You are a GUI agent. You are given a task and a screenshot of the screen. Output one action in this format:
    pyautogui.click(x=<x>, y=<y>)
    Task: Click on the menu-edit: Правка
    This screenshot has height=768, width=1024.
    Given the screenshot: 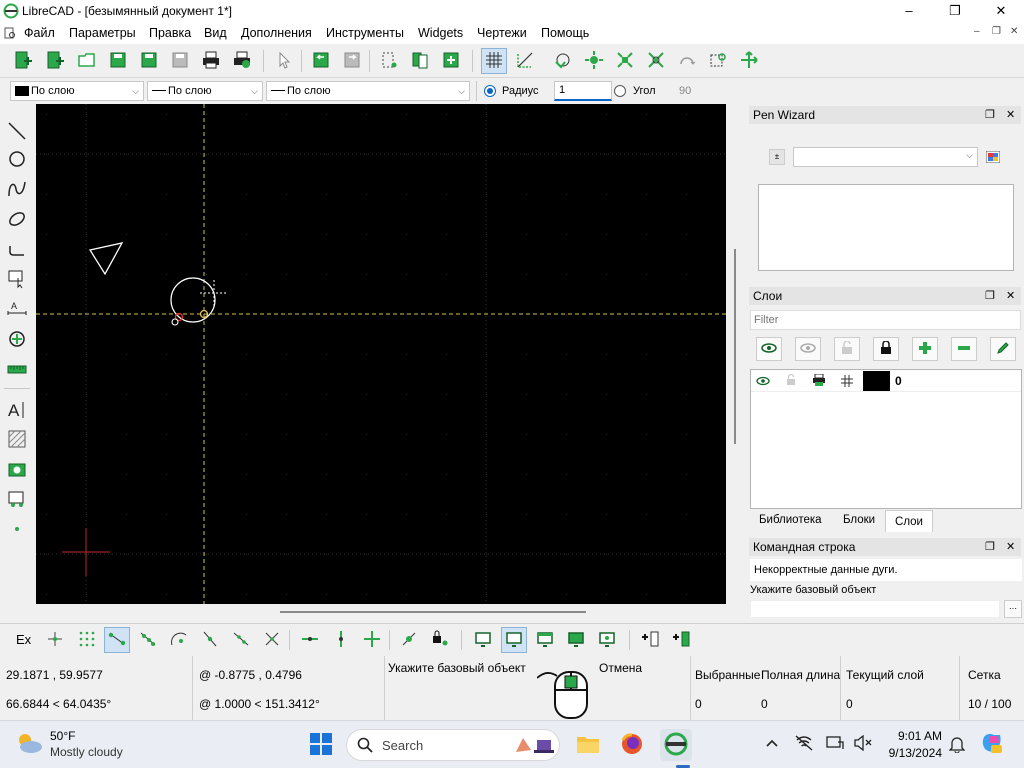 What is the action you would take?
    pyautogui.click(x=170, y=33)
    